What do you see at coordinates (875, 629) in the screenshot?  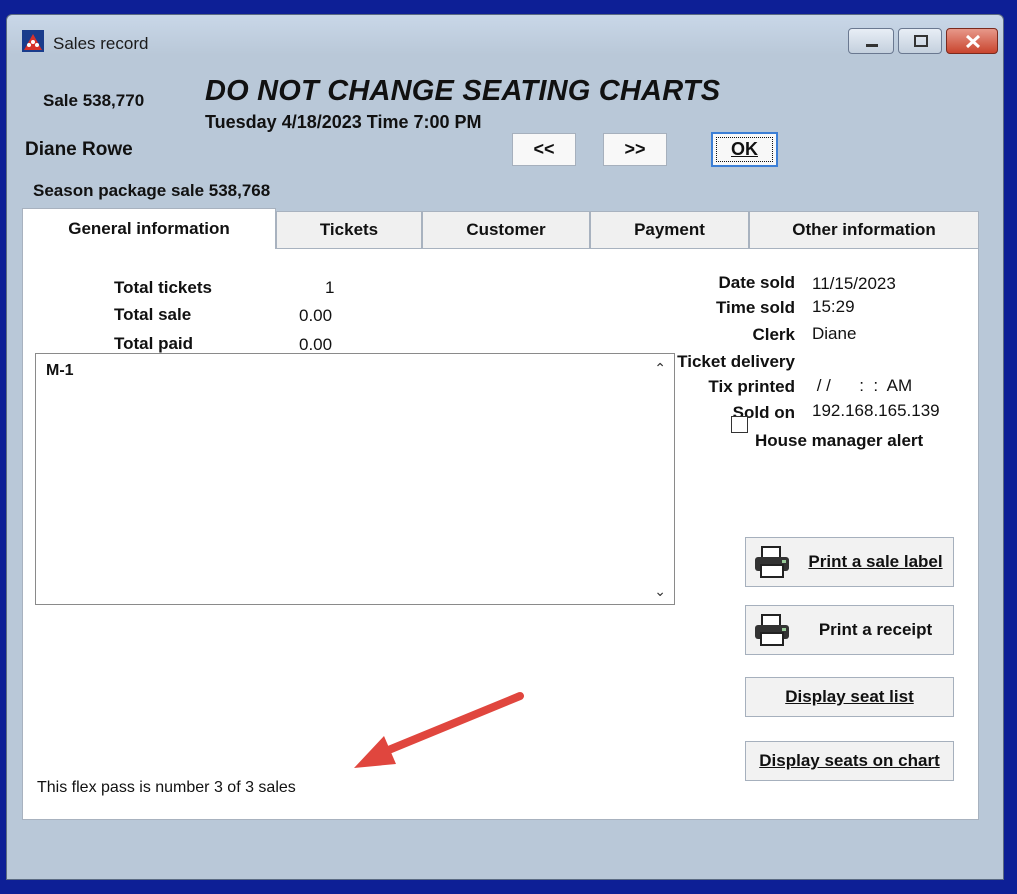 I see `print-receipt-text: Print a receipt` at bounding box center [875, 629].